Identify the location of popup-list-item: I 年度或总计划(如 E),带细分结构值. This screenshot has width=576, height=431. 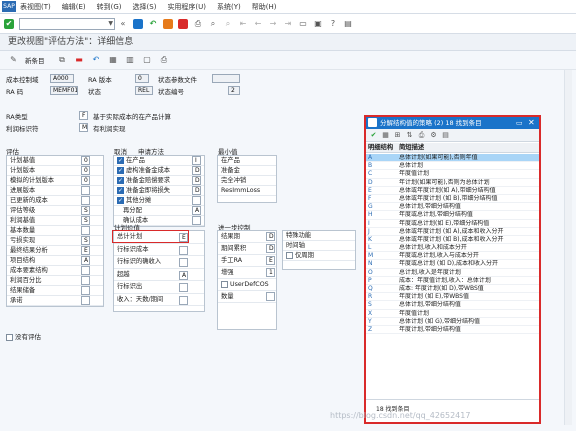
(452, 224).